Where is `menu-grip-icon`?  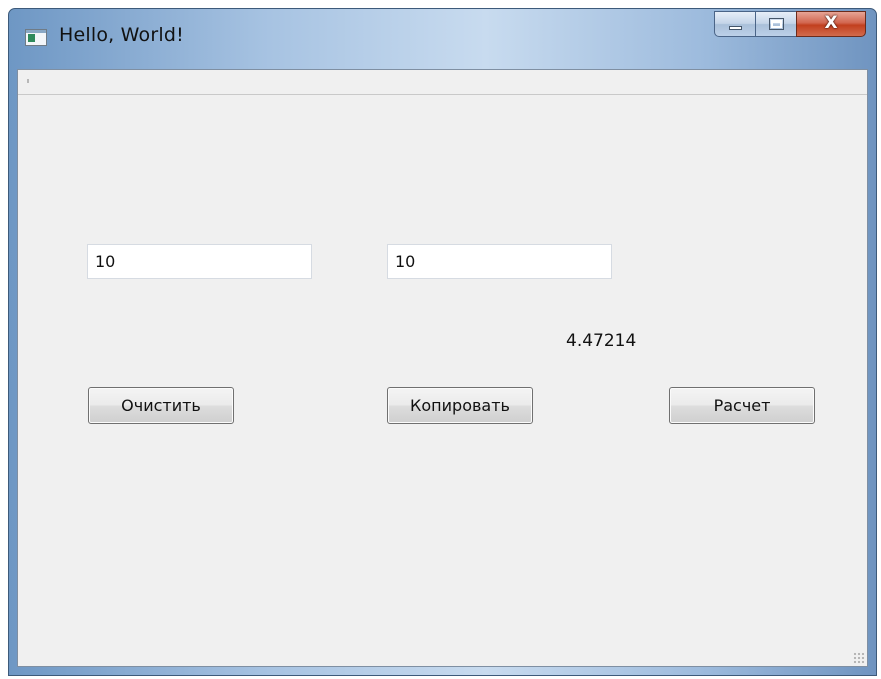
menu-grip-icon is located at coordinates (28, 81).